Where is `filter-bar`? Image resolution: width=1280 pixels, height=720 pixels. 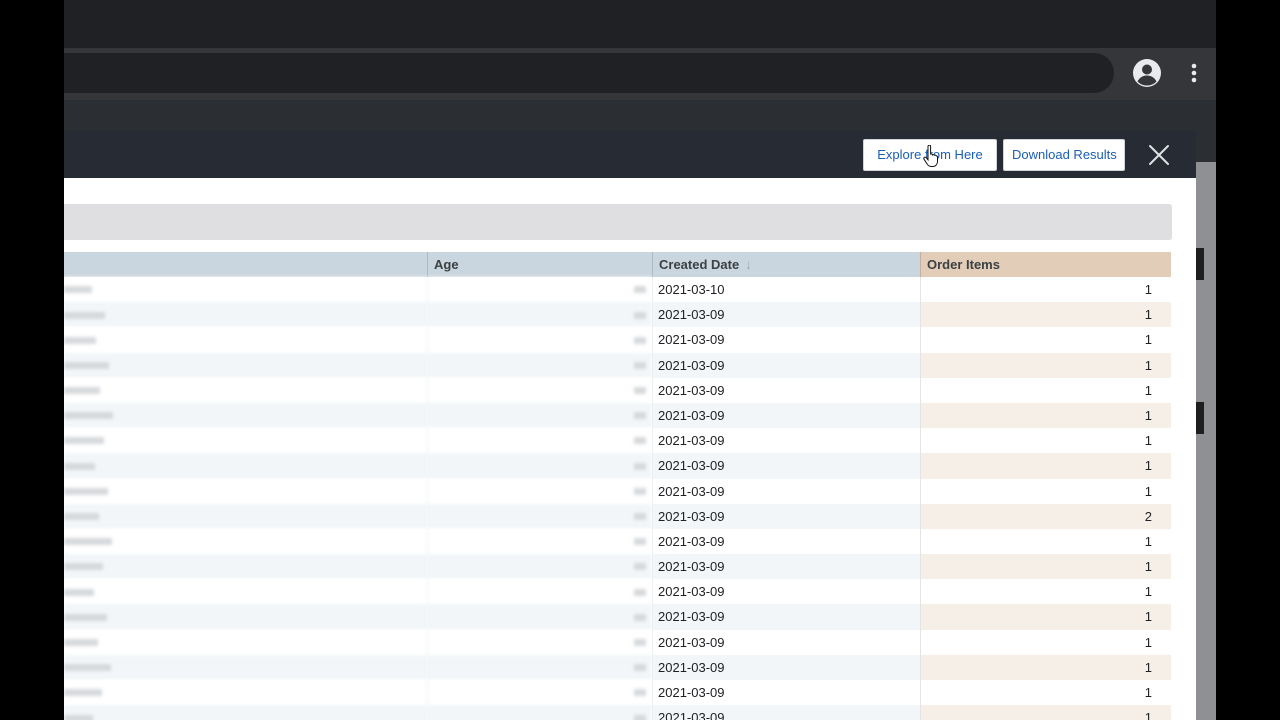
filter-bar is located at coordinates (618, 222).